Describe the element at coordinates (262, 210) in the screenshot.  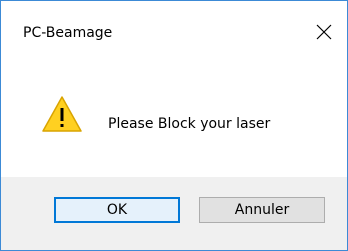
I see `cancel-button: Annuler` at that location.